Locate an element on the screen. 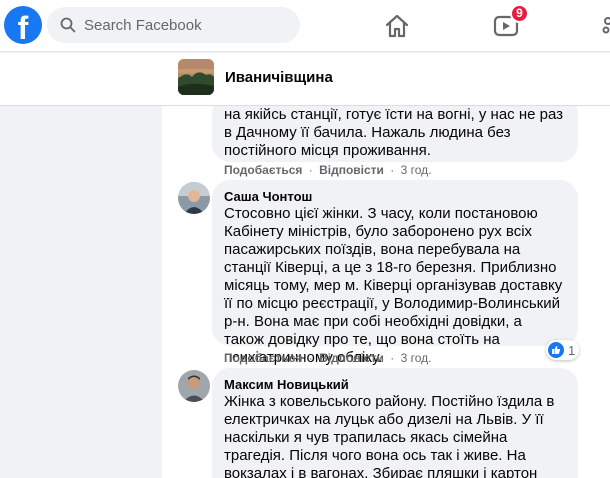 This screenshot has width=610, height=478. search-icon is located at coordinates (68, 25).